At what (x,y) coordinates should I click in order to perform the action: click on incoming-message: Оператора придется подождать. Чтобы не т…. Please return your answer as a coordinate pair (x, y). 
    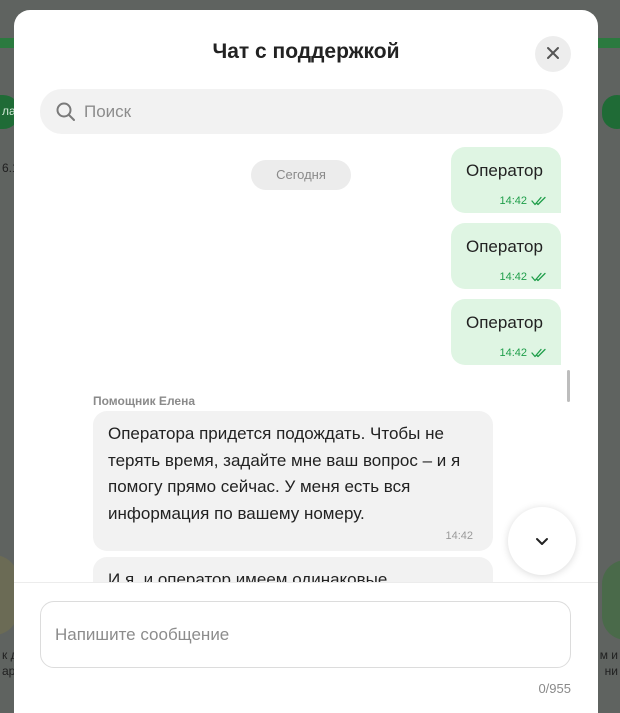
    Looking at the image, I should click on (293, 481).